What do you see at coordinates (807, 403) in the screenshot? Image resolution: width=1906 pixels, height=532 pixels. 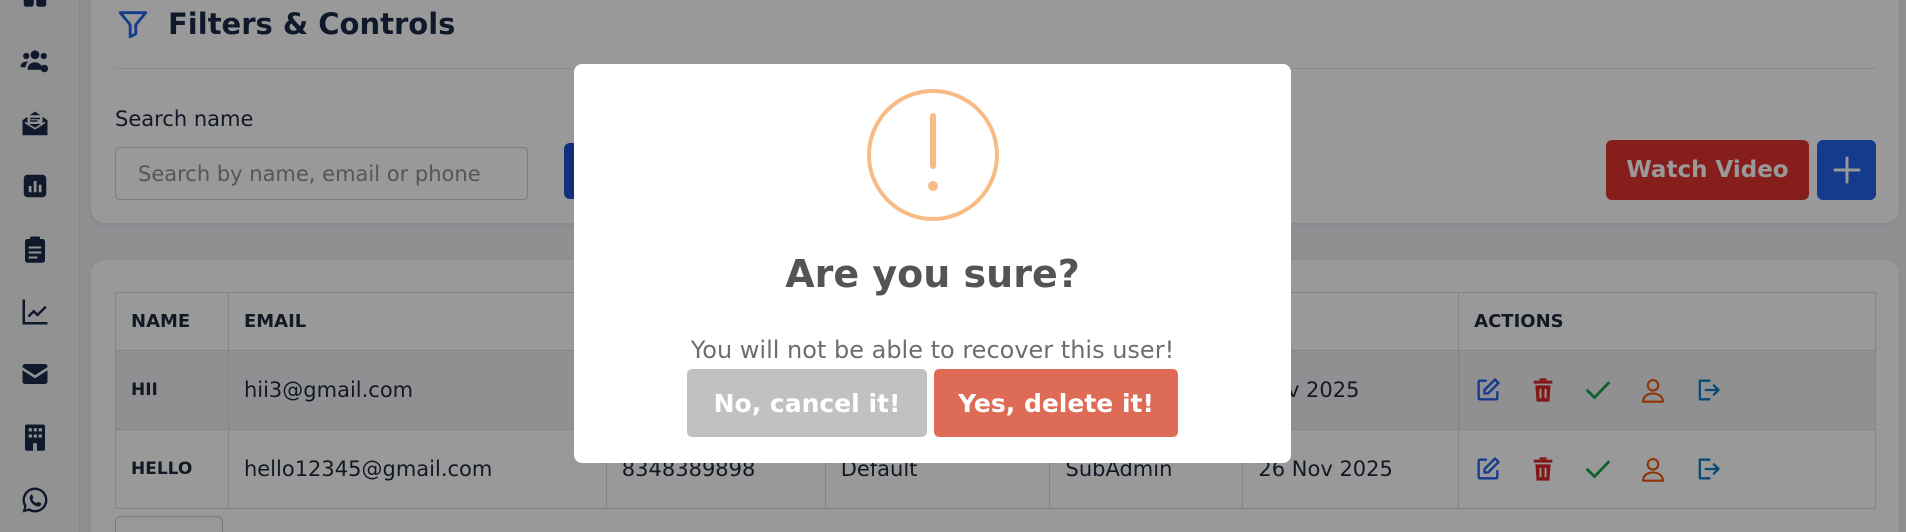 I see `cancel-button: No, cancel it!` at bounding box center [807, 403].